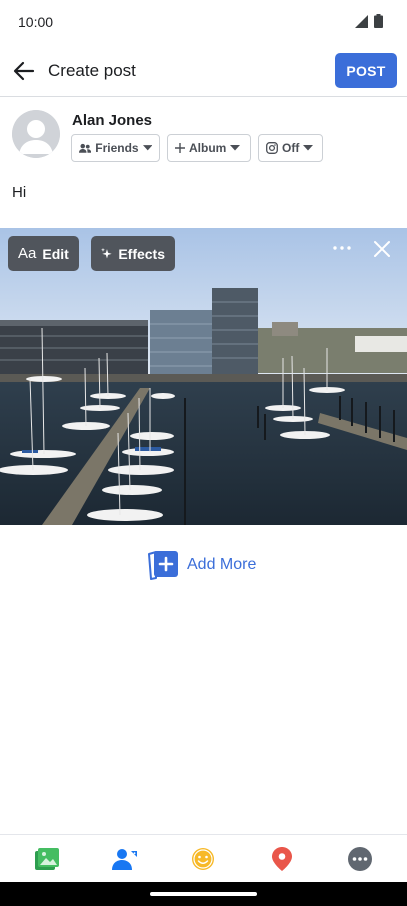  Describe the element at coordinates (203, 70) in the screenshot. I see `app-bar: Create post POST` at that location.